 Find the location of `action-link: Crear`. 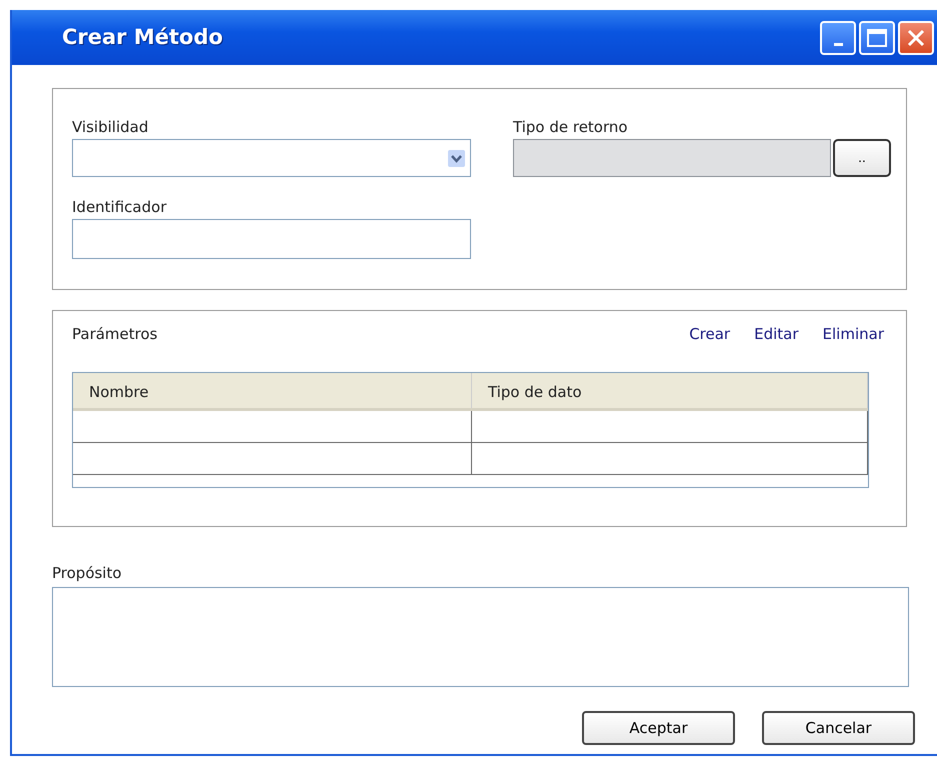

action-link: Crear is located at coordinates (709, 334).